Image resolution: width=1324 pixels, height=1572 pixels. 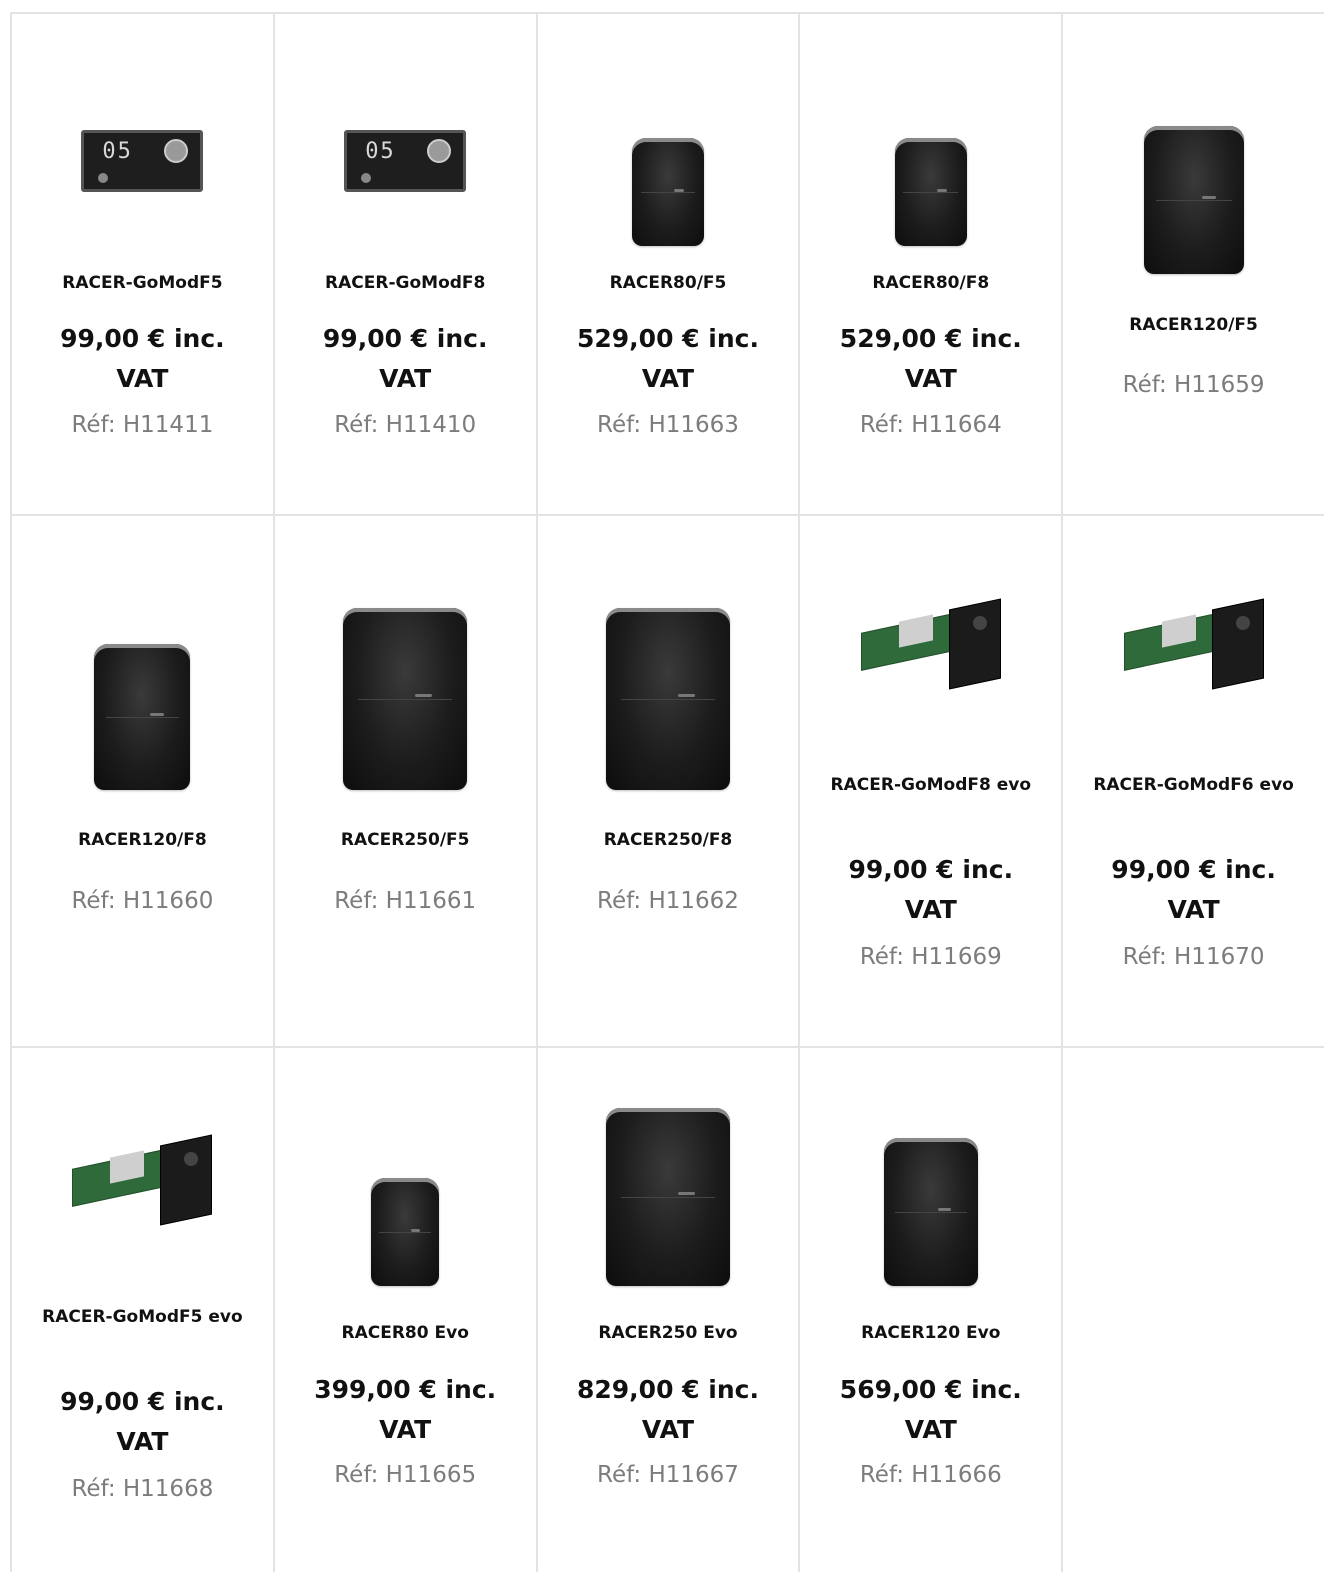 What do you see at coordinates (930, 1333) in the screenshot?
I see `product-name: RACER120 Evo` at bounding box center [930, 1333].